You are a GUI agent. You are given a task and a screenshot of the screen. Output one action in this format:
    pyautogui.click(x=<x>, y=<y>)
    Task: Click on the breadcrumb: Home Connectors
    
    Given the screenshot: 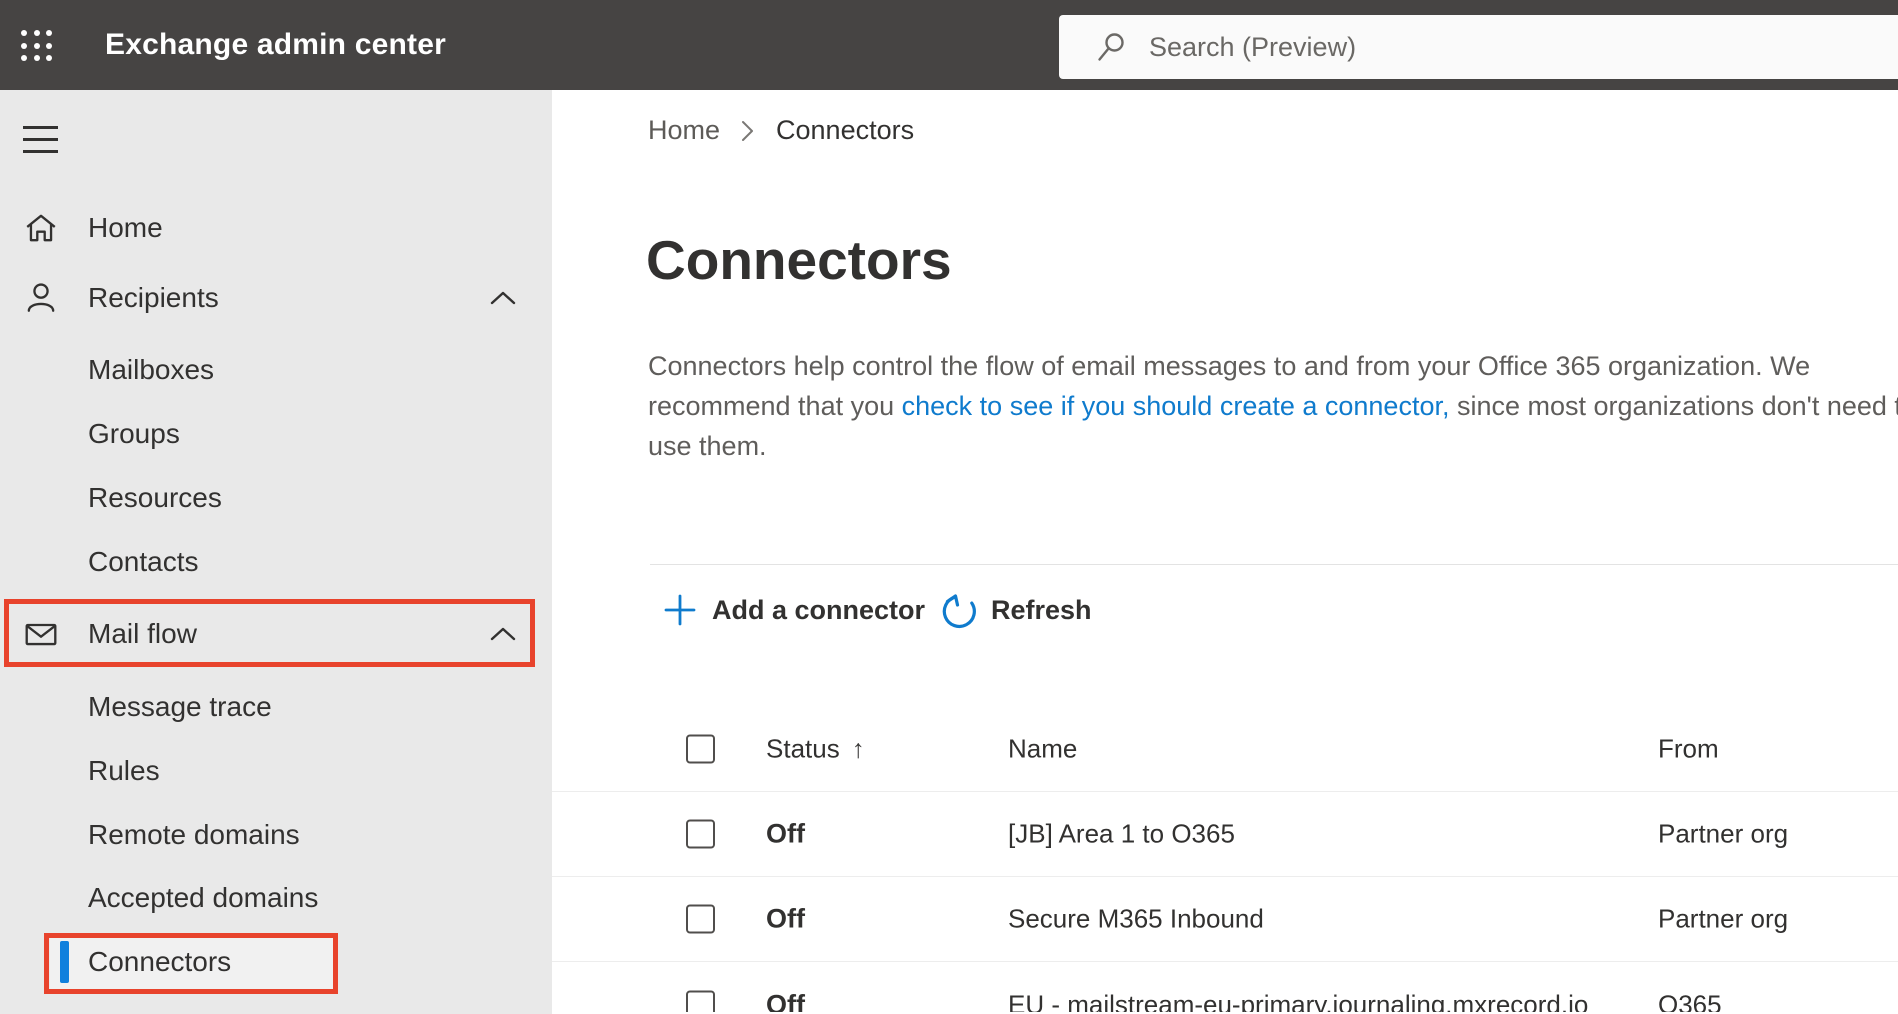 What is the action you would take?
    pyautogui.click(x=781, y=130)
    